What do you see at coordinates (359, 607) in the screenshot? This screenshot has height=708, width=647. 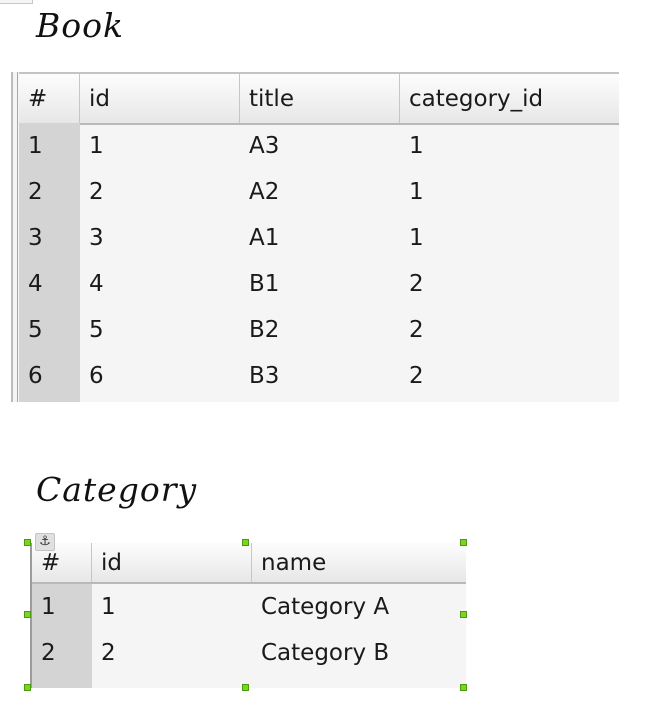 I see `table-cell: Category A` at bounding box center [359, 607].